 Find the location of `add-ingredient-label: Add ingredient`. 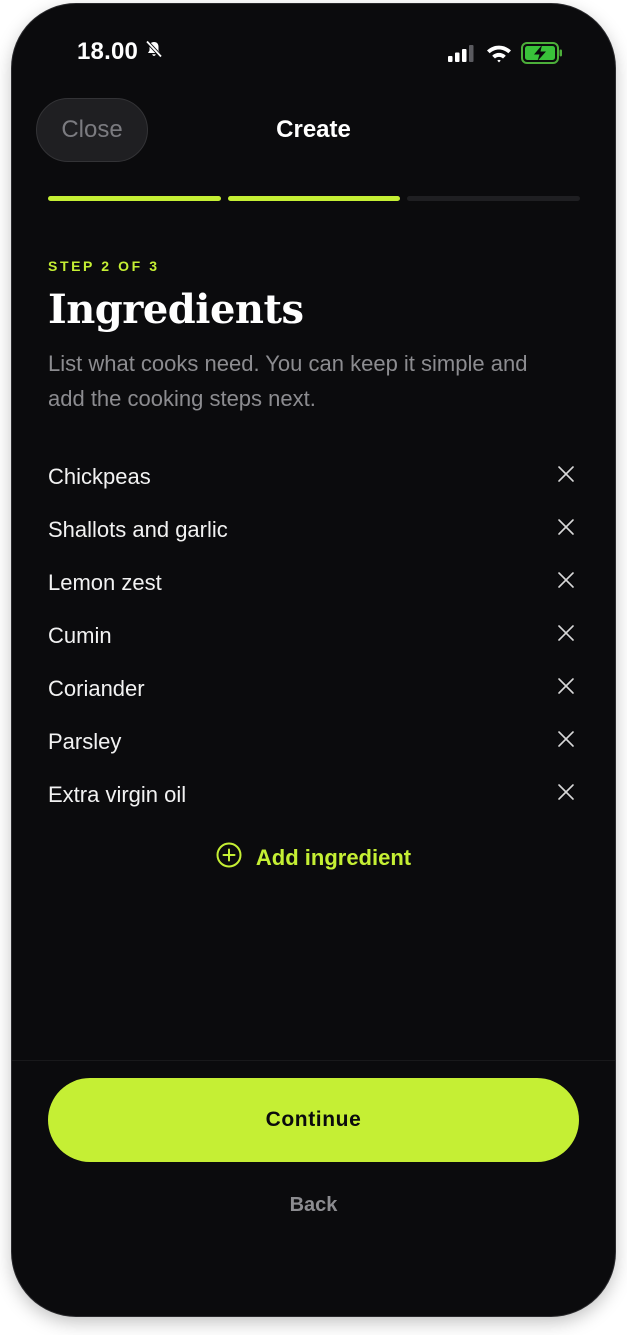

add-ingredient-label: Add ingredient is located at coordinates (333, 857).